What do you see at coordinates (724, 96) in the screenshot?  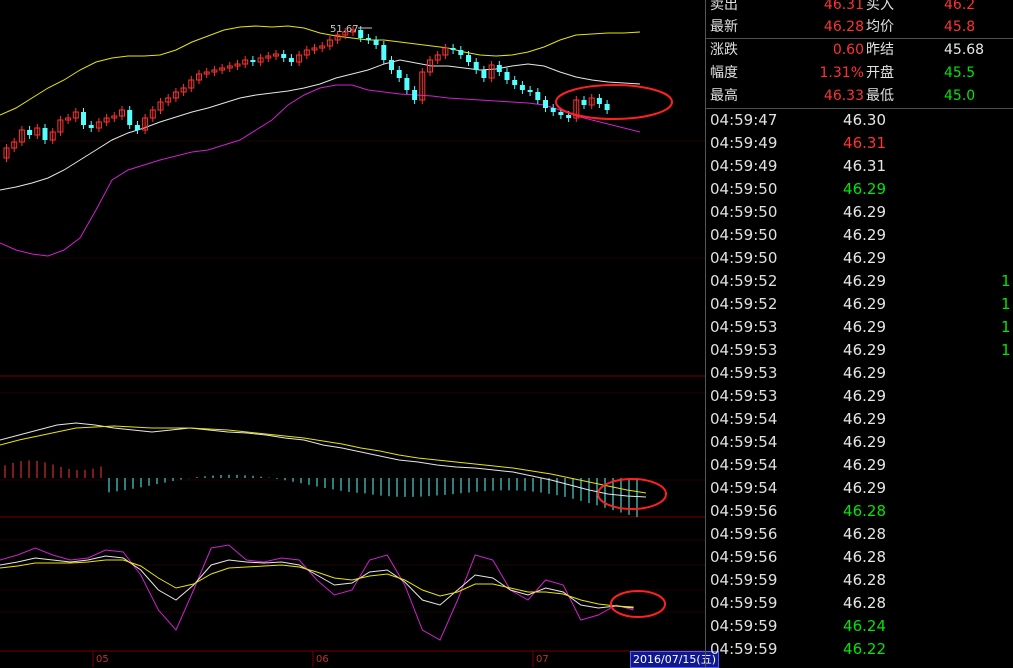 I see `quote-label: 最高` at bounding box center [724, 96].